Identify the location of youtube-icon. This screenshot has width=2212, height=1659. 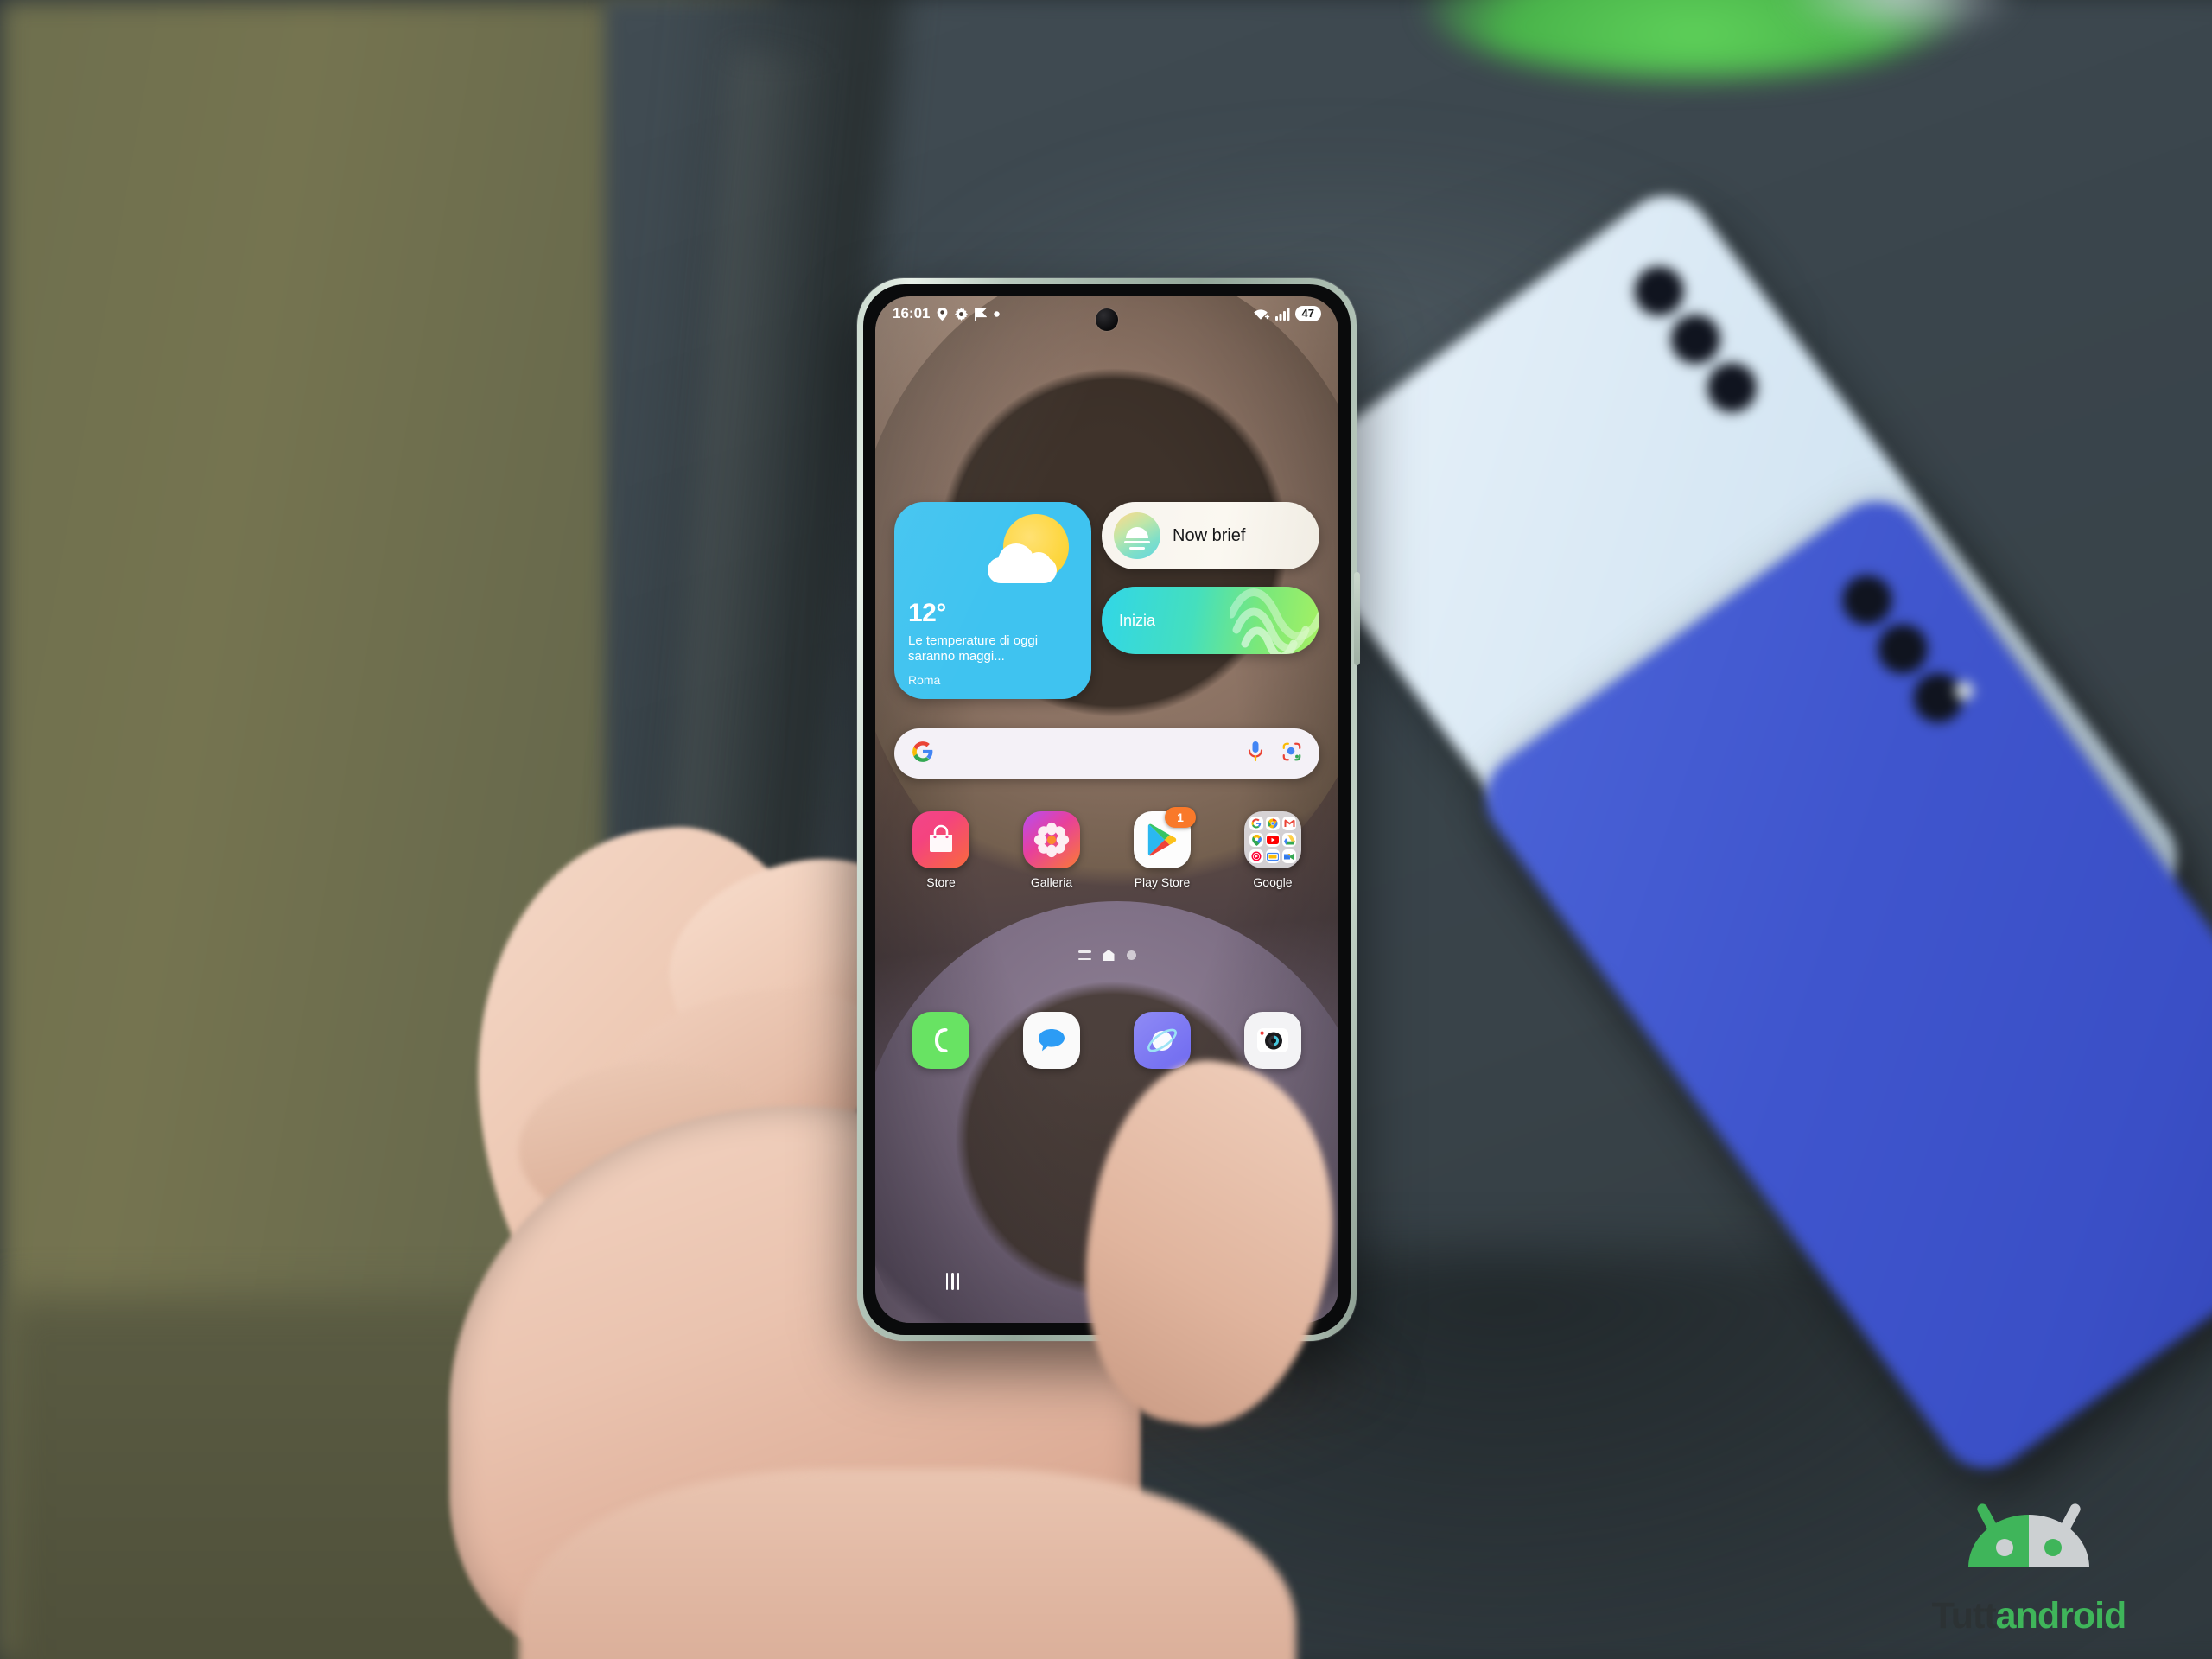
(1273, 840).